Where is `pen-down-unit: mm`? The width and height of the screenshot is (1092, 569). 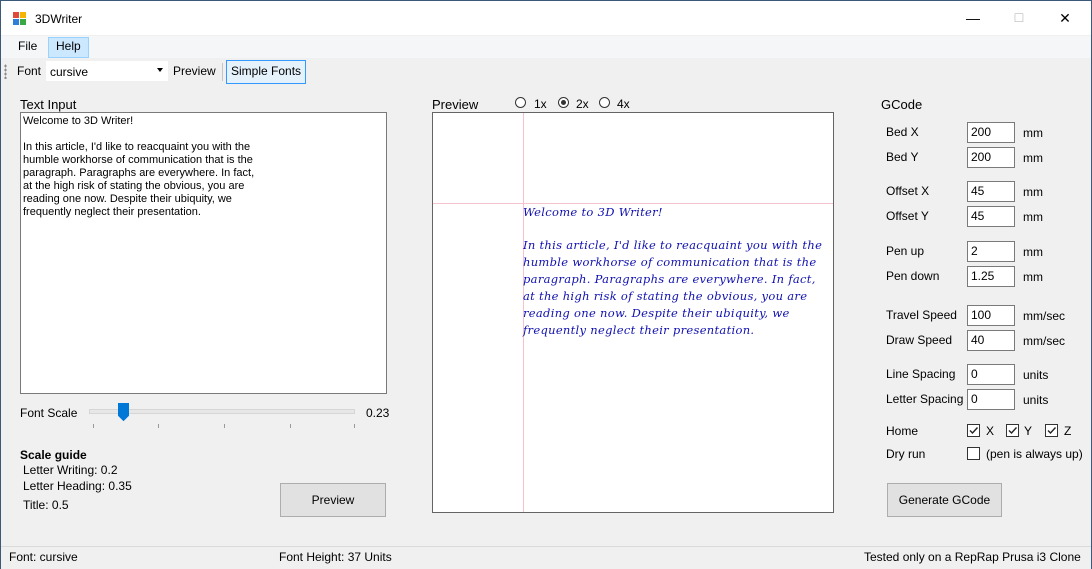 pen-down-unit: mm is located at coordinates (1033, 277).